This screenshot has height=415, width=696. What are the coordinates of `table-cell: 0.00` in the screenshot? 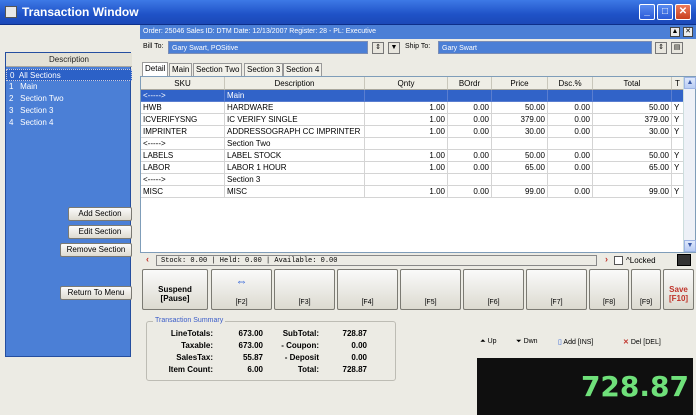 It's located at (570, 192).